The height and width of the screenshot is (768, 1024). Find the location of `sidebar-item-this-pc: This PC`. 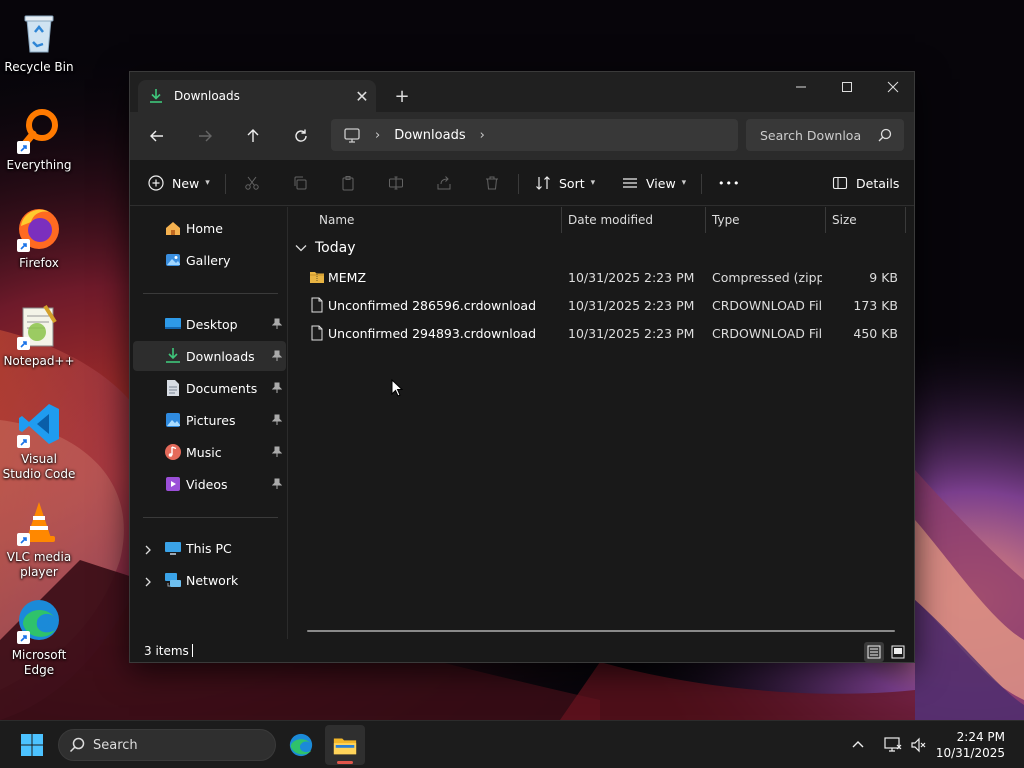

sidebar-item-this-pc: This PC is located at coordinates (209, 548).